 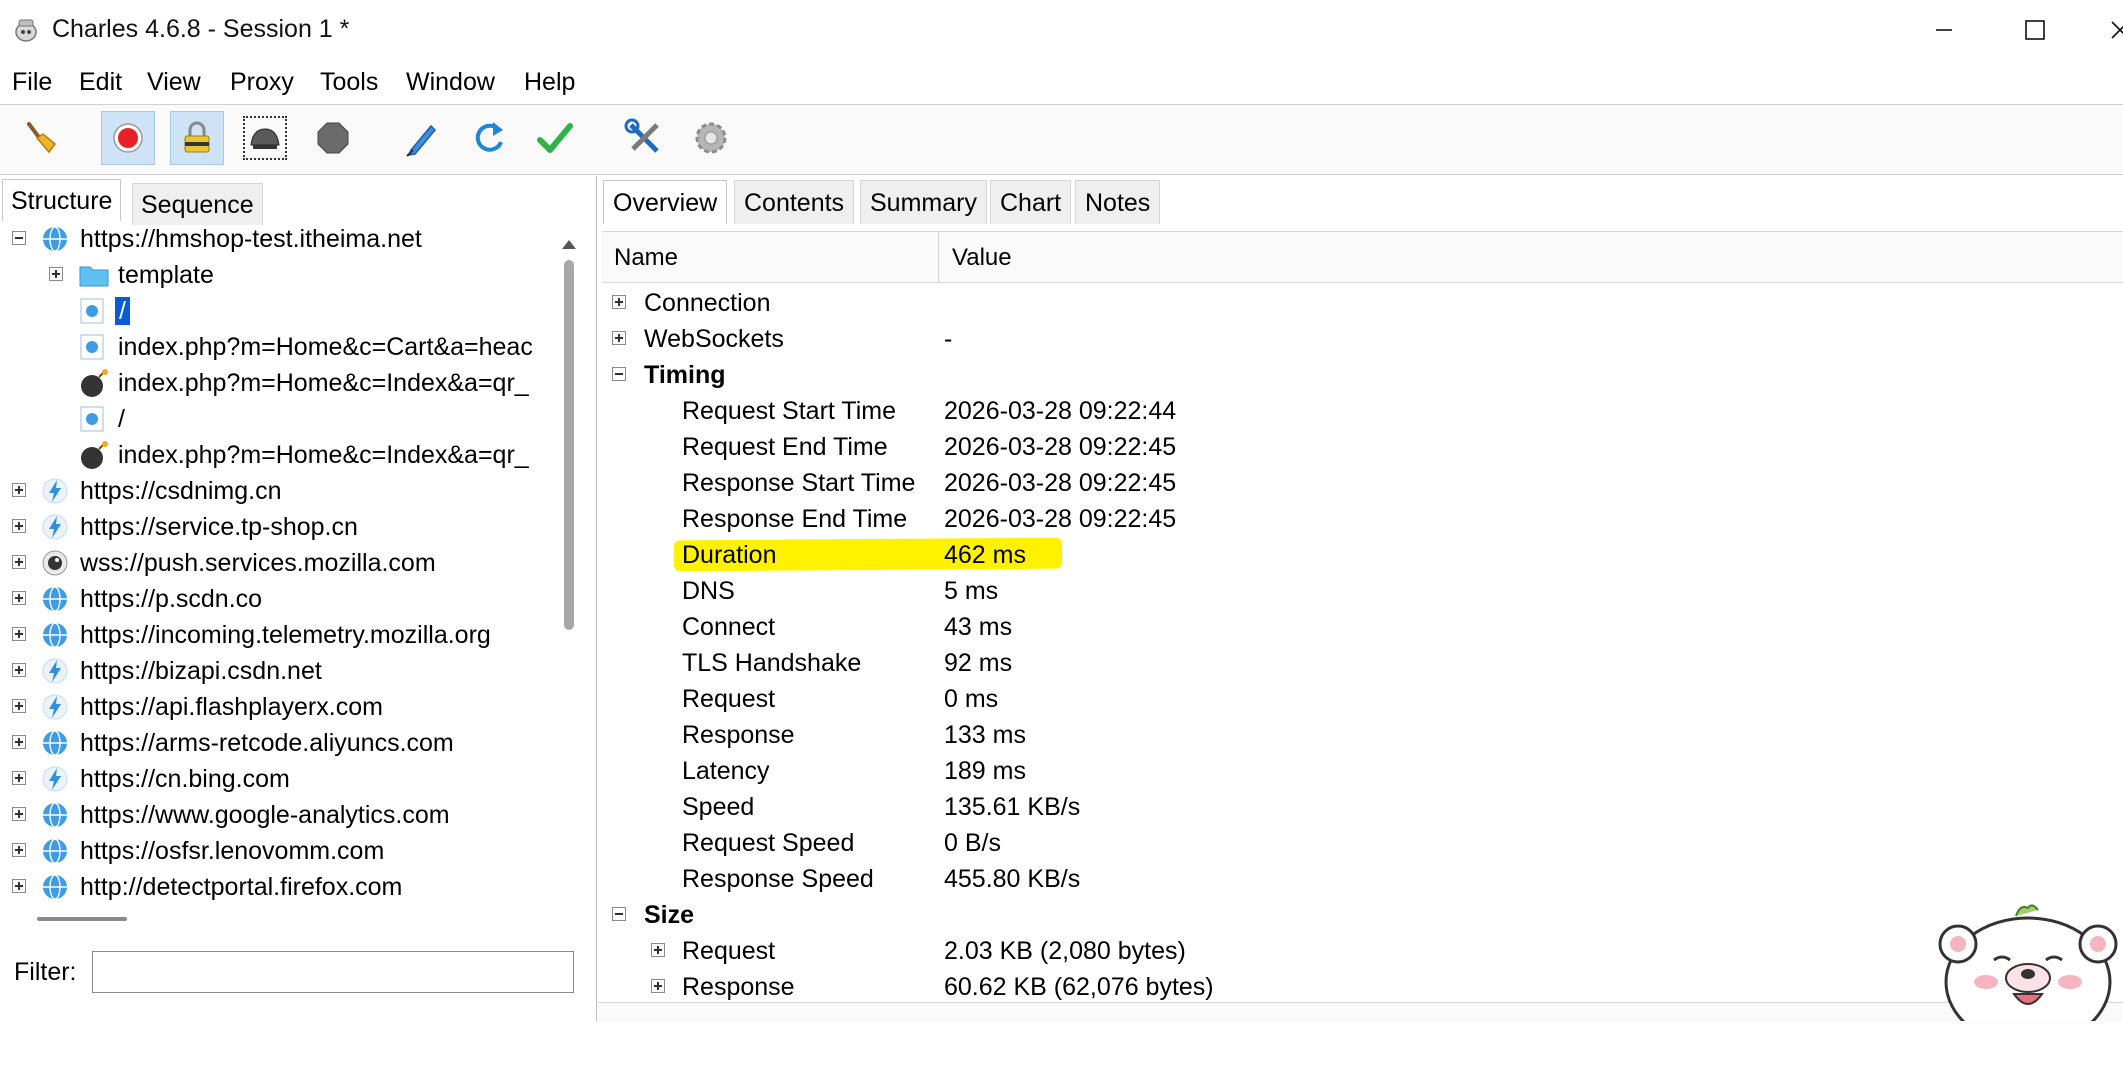 I want to click on overview-row-request-end: Request End Time 2026-03-28 09:22:45, so click(x=1358, y=447).